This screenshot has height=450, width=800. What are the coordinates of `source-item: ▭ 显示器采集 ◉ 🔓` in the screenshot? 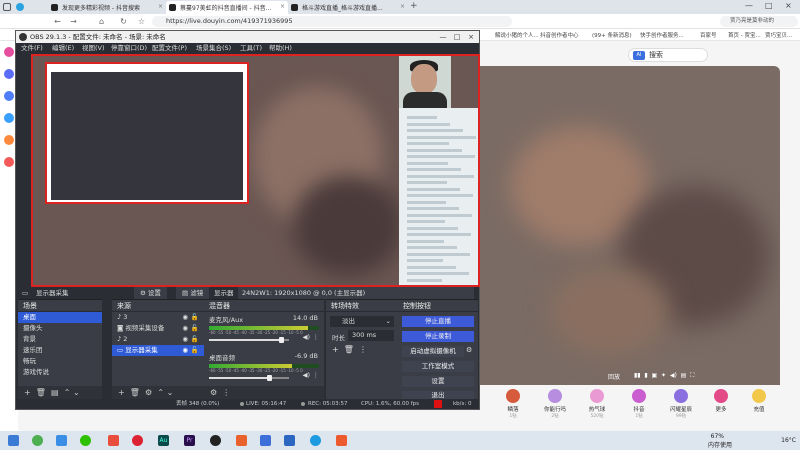 It's located at (158, 350).